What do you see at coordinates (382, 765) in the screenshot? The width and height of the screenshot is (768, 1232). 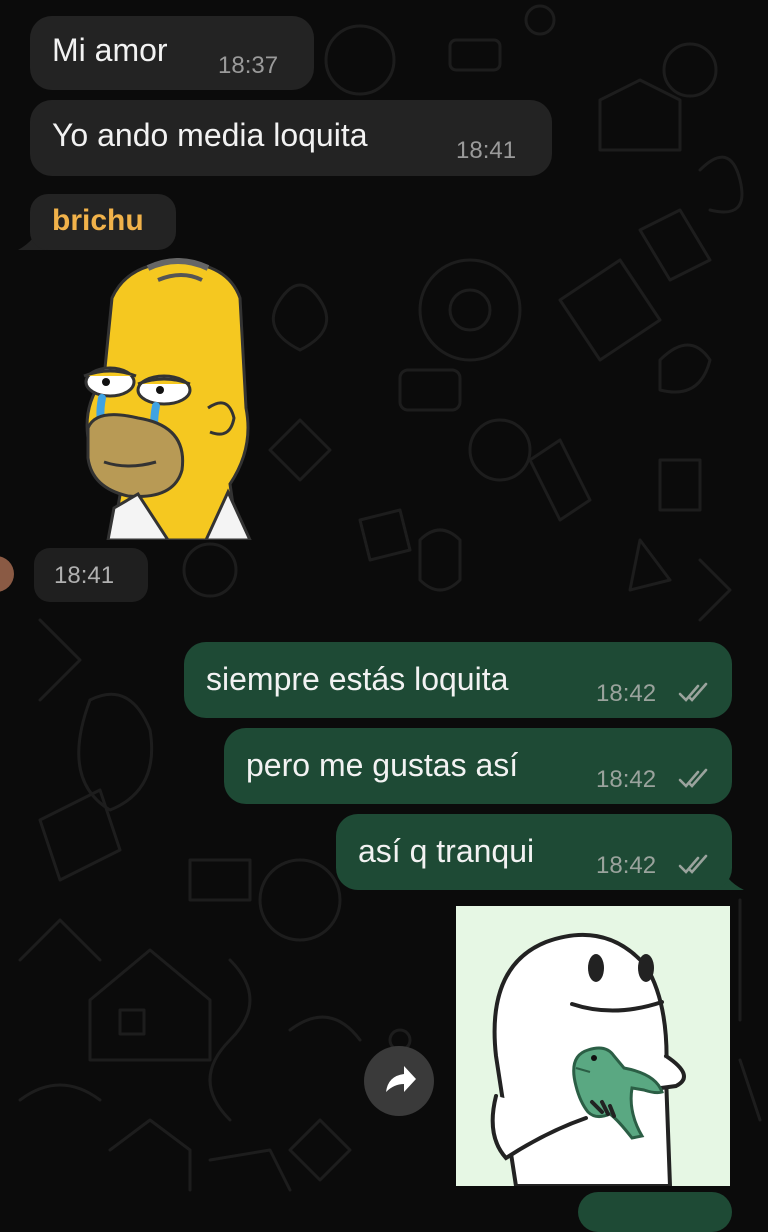 I see `message-text: pero me gustas así` at bounding box center [382, 765].